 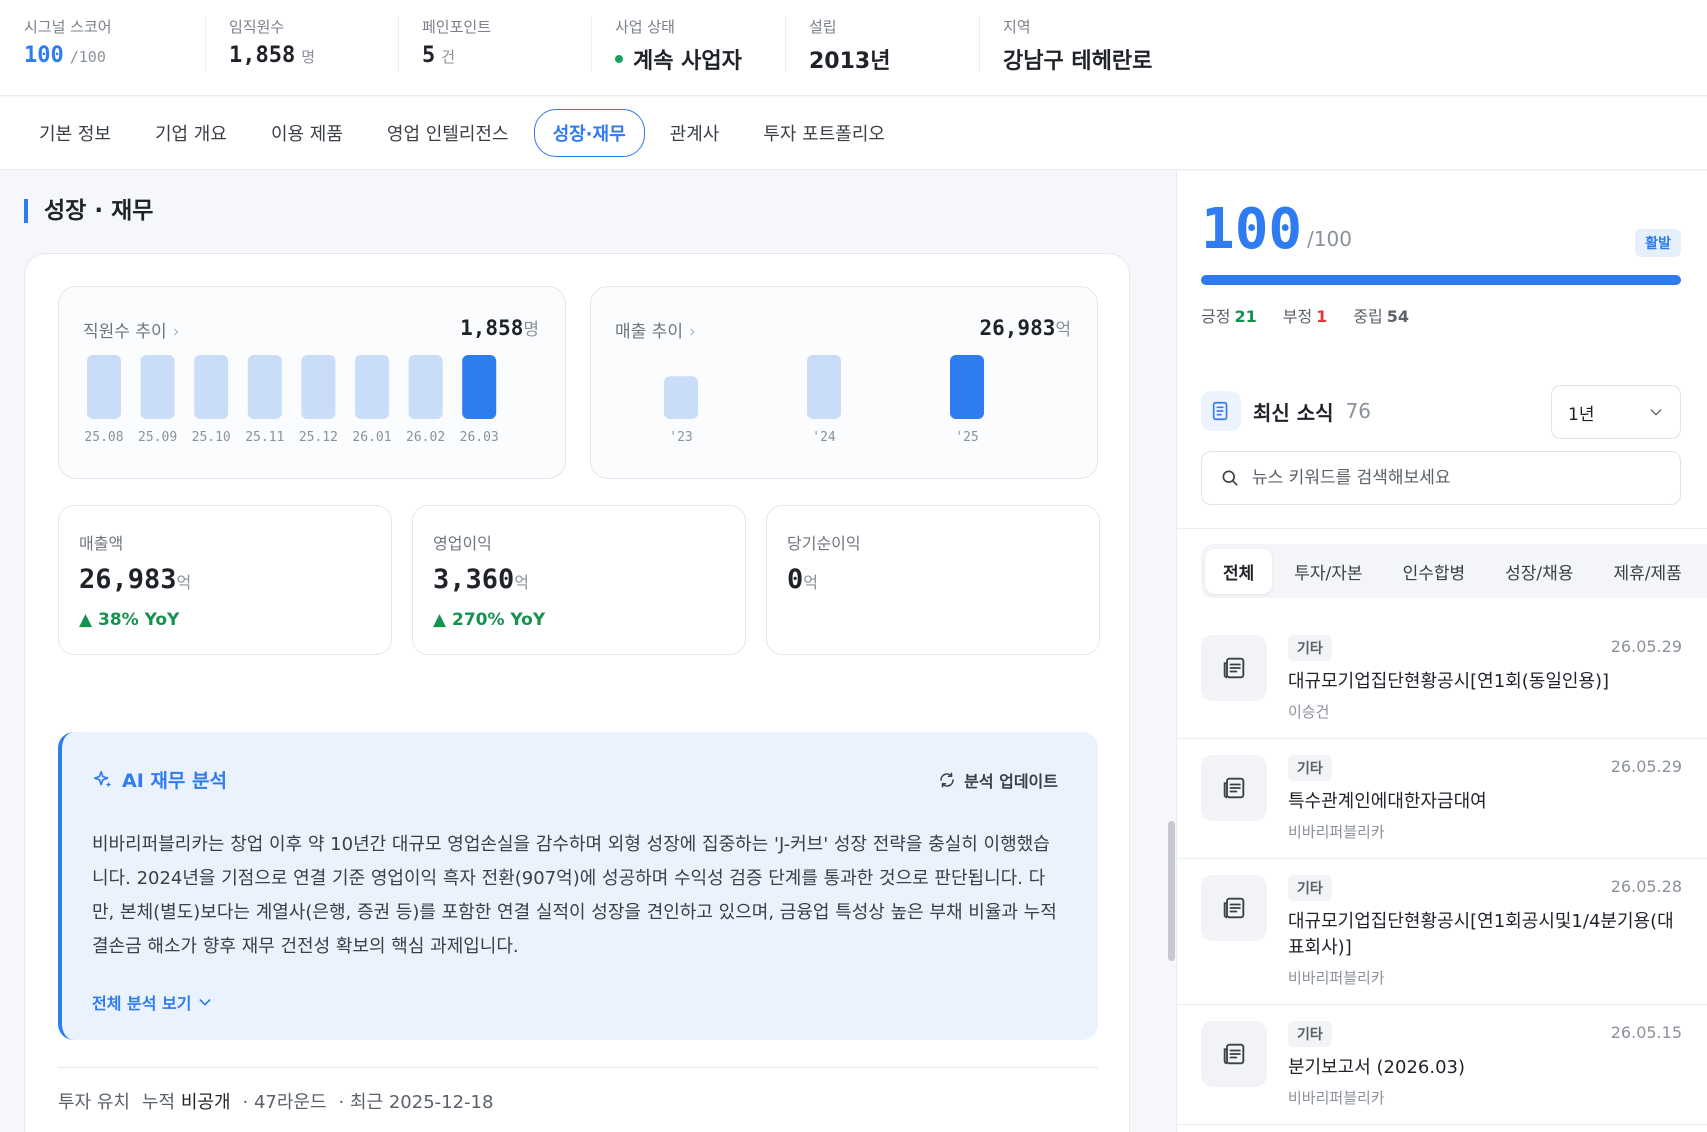 I want to click on chart-tick-label: 25.12, so click(x=318, y=437).